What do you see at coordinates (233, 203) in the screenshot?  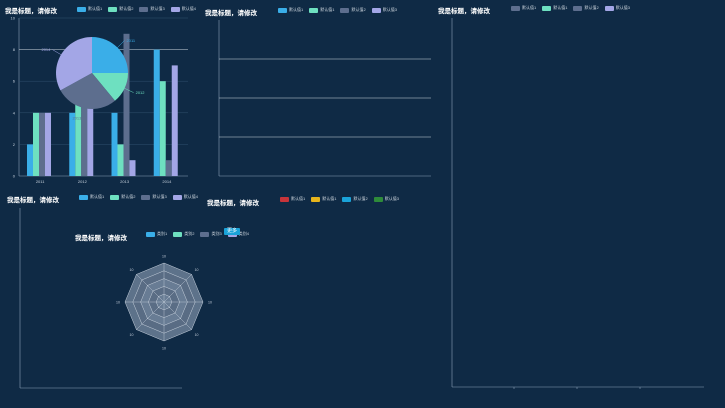 I see `panel-title: 我是标题，请修改` at bounding box center [233, 203].